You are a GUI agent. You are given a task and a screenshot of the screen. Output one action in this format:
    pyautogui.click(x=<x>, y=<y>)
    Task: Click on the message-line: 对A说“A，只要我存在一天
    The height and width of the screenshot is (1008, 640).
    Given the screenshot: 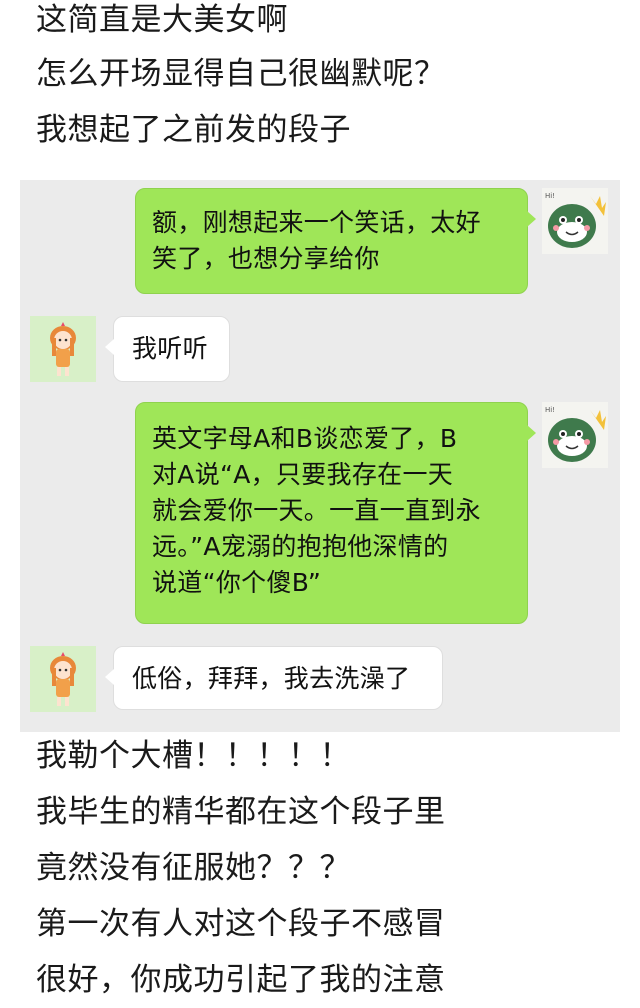 What is the action you would take?
    pyautogui.click(x=303, y=474)
    